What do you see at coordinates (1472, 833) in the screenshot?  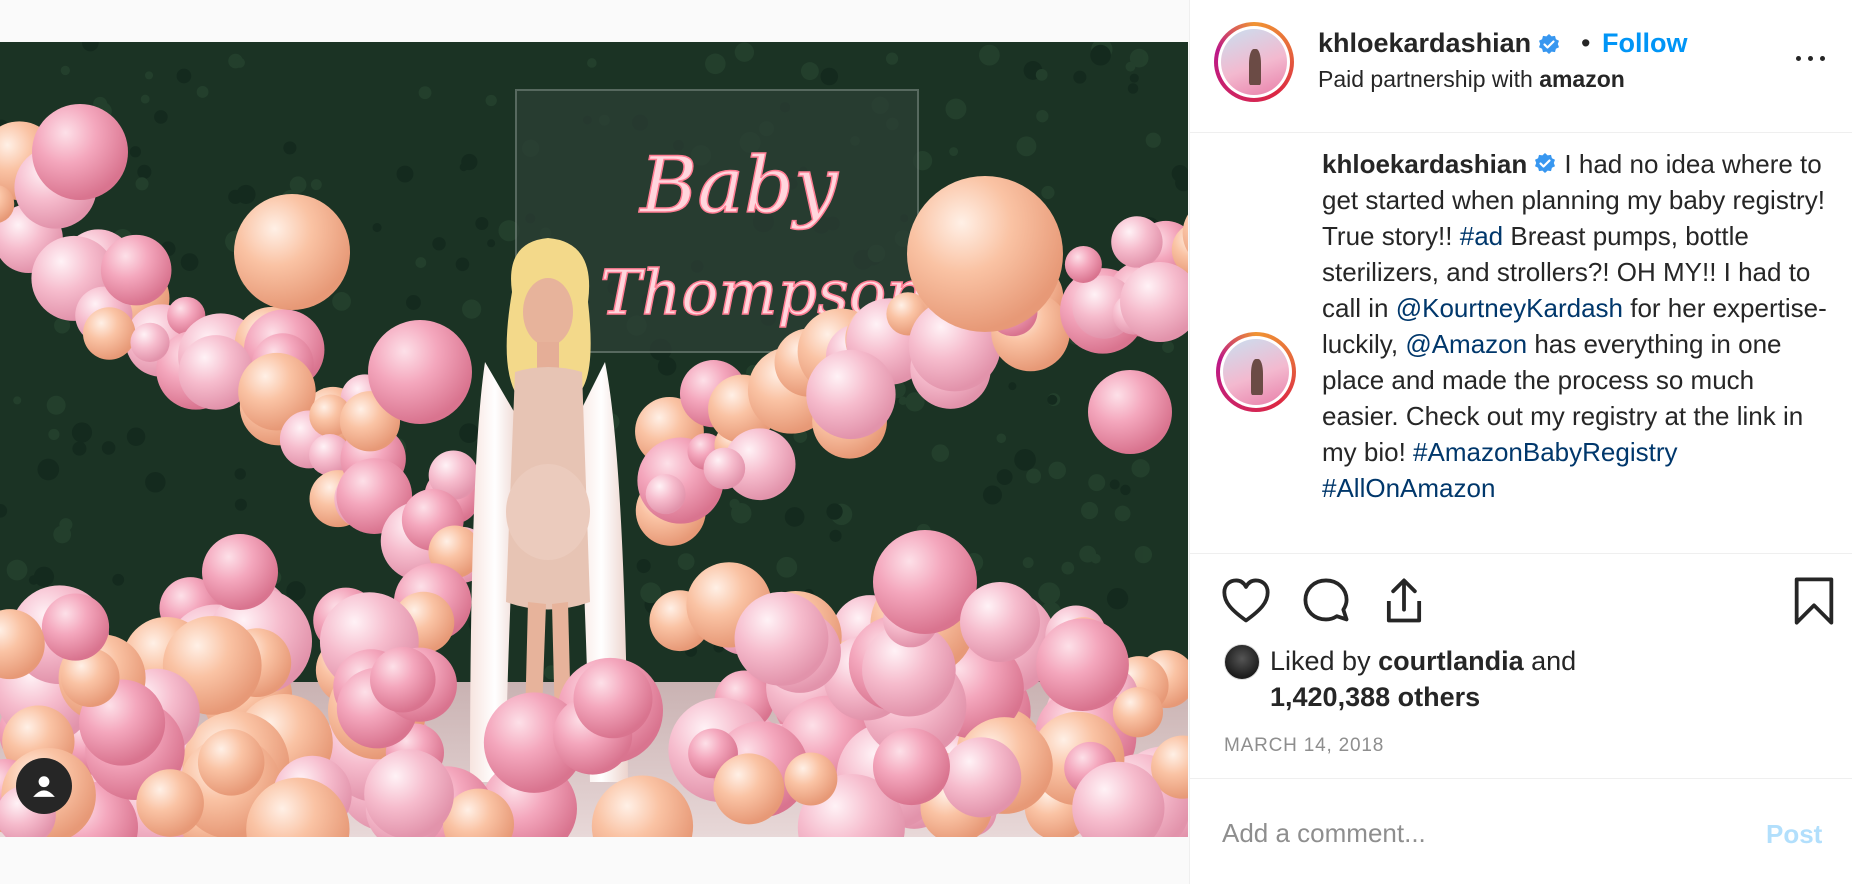 I see `comment-input` at bounding box center [1472, 833].